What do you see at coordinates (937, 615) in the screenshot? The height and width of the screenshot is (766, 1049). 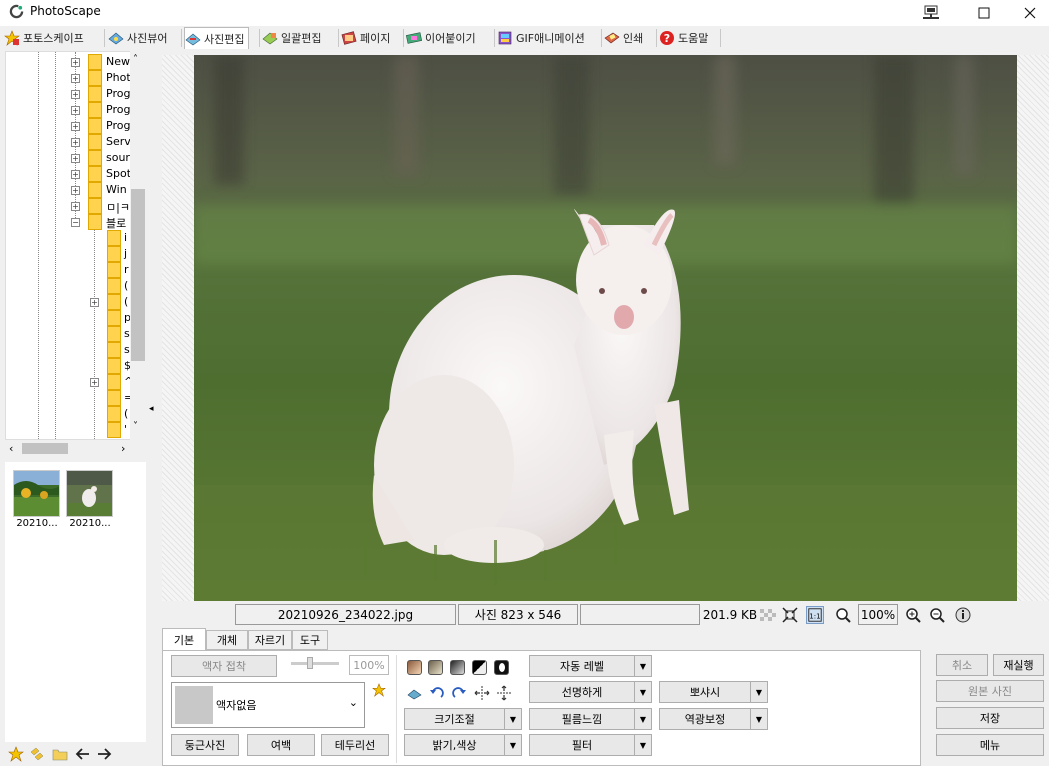 I see `zoom-out-icon` at bounding box center [937, 615].